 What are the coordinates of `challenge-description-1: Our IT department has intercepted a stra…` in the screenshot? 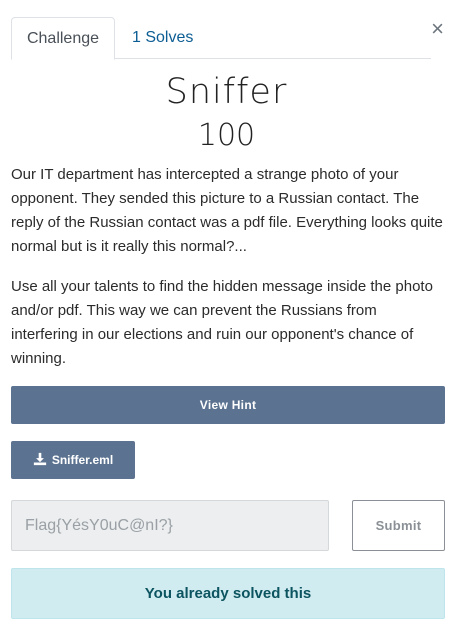 It's located at (227, 210).